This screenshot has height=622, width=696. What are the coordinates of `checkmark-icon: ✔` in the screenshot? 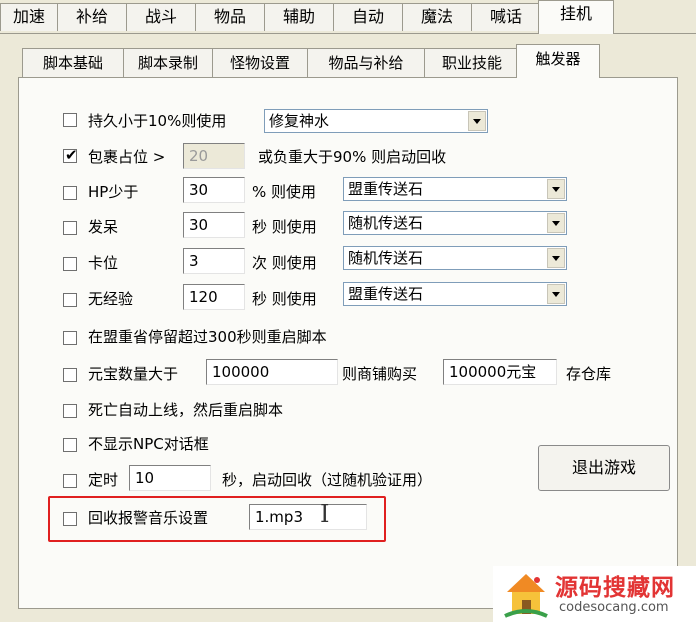 It's located at (71, 155).